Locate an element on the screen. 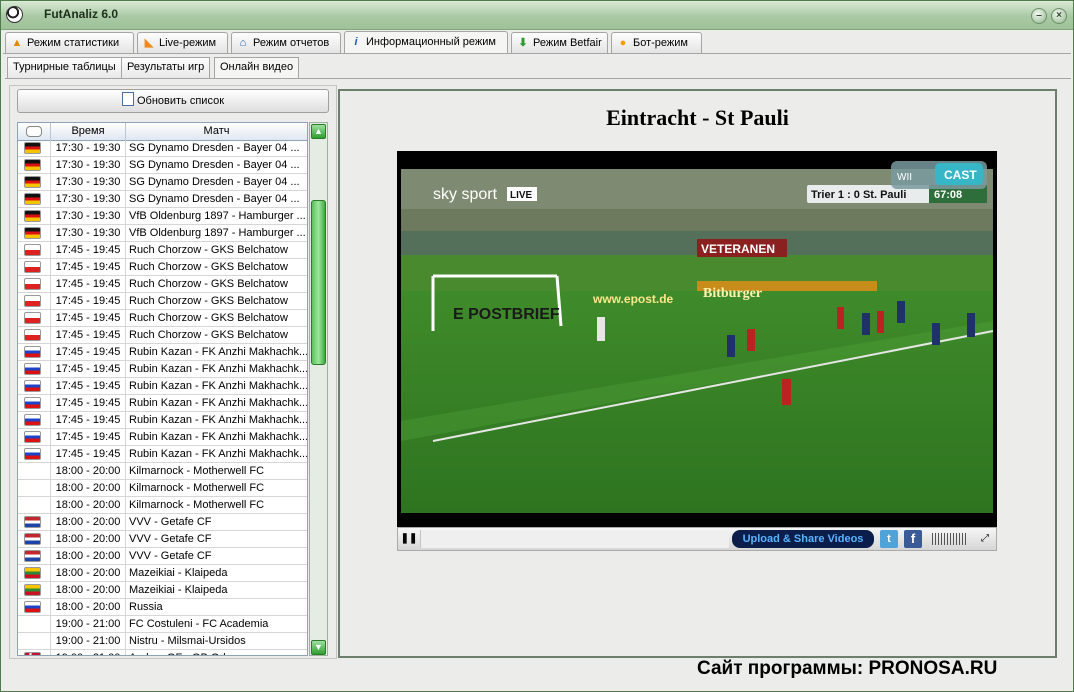 The image size is (1074, 692). match-clock: 67:08 is located at coordinates (948, 195).